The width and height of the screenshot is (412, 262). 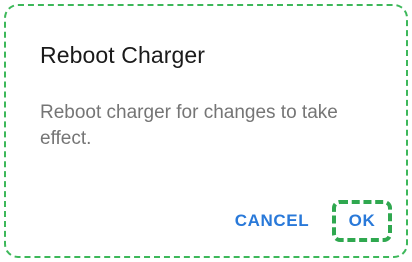 What do you see at coordinates (362, 221) in the screenshot?
I see `ok-button: OK` at bounding box center [362, 221].